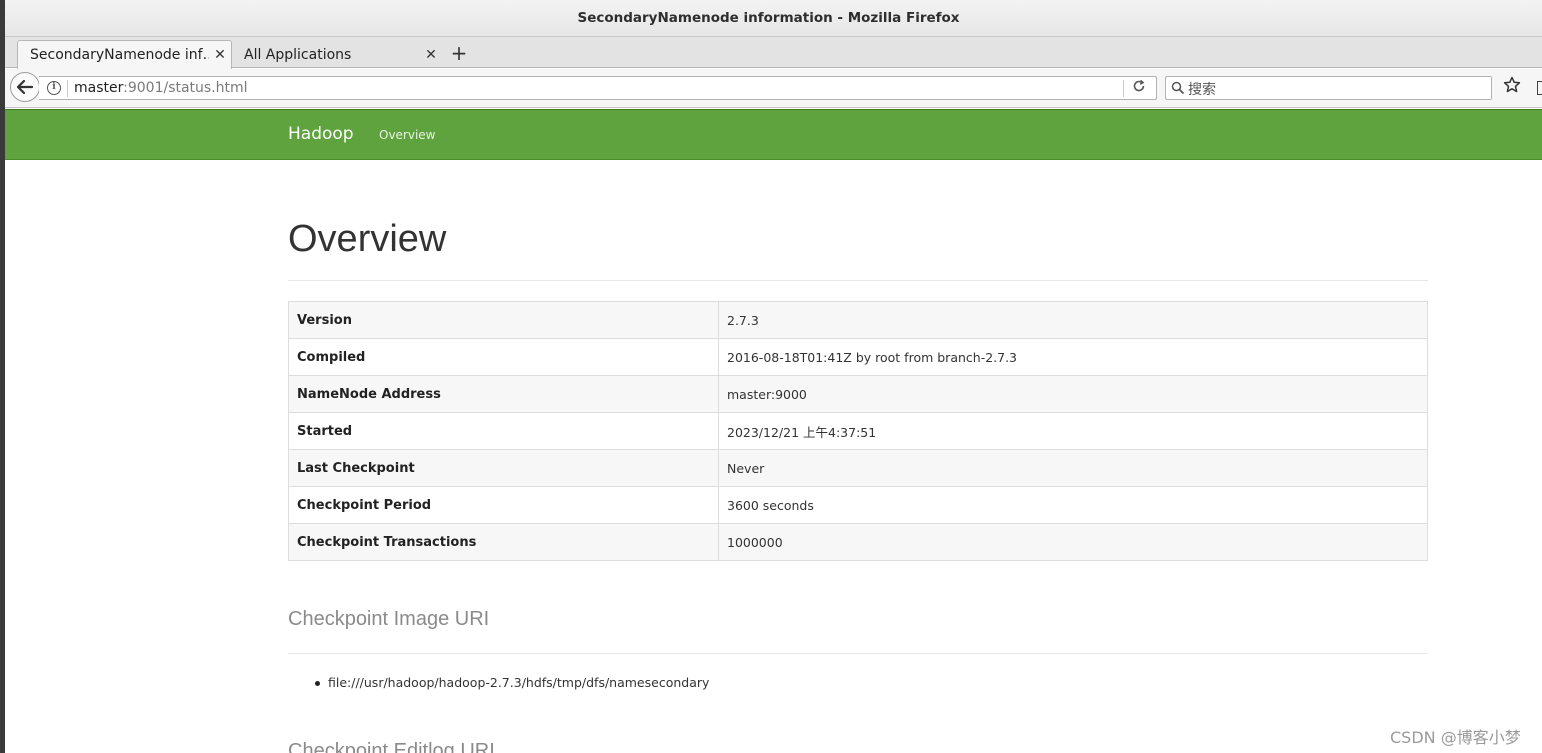 The image size is (1542, 753). Describe the element at coordinates (459, 54) in the screenshot. I see `new-tab-button: +` at that location.